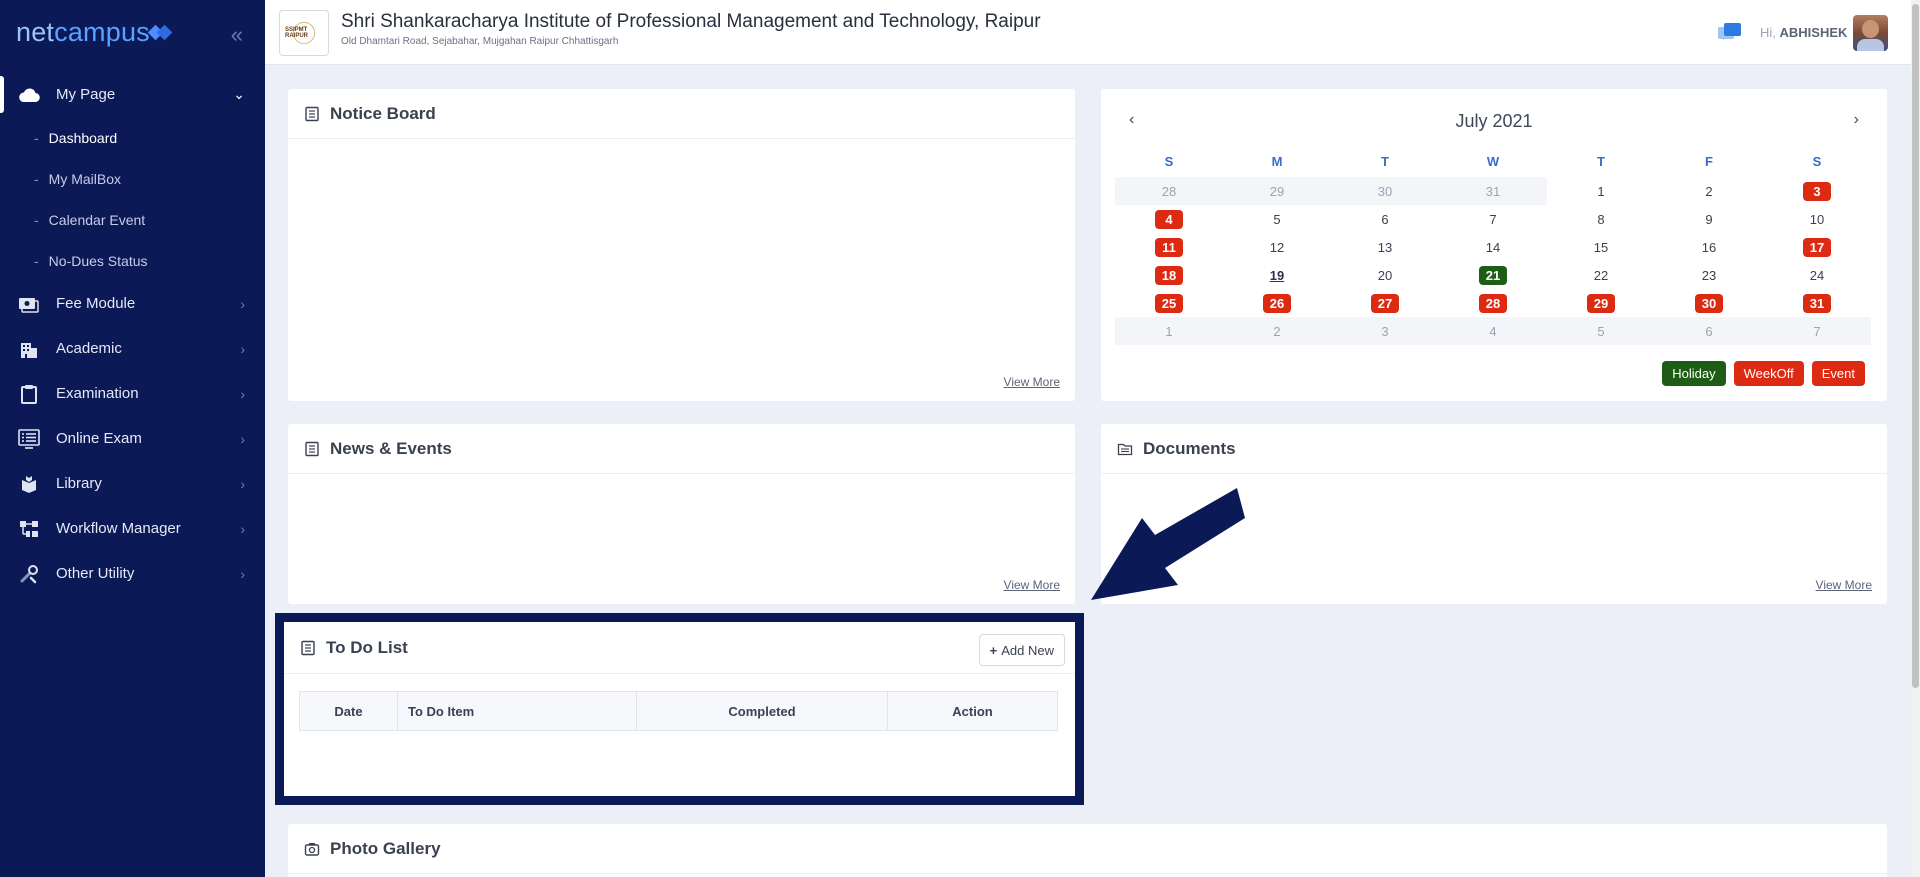 This screenshot has width=1920, height=877. I want to click on calendar-day: 8, so click(1601, 219).